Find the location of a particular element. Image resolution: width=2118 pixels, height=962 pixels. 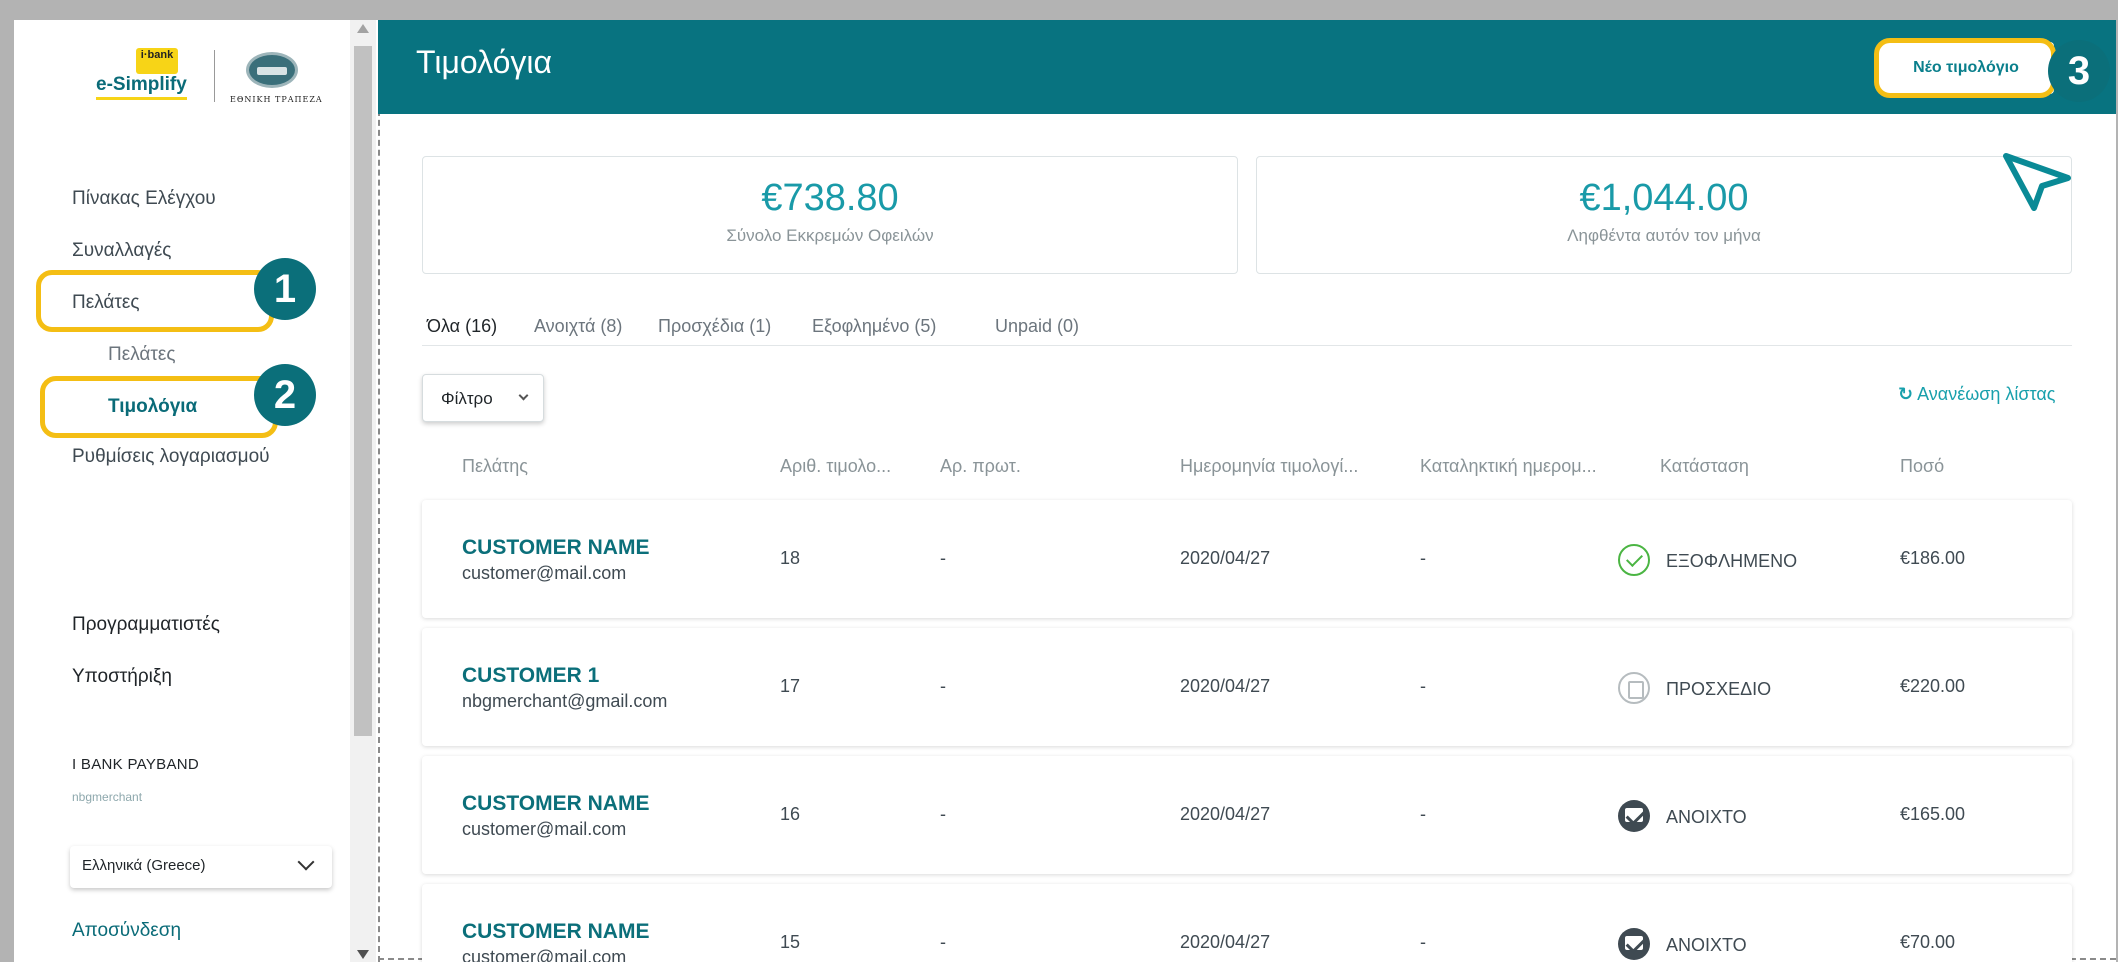

language-select: Ελληνικά (Greece) is located at coordinates (201, 867).